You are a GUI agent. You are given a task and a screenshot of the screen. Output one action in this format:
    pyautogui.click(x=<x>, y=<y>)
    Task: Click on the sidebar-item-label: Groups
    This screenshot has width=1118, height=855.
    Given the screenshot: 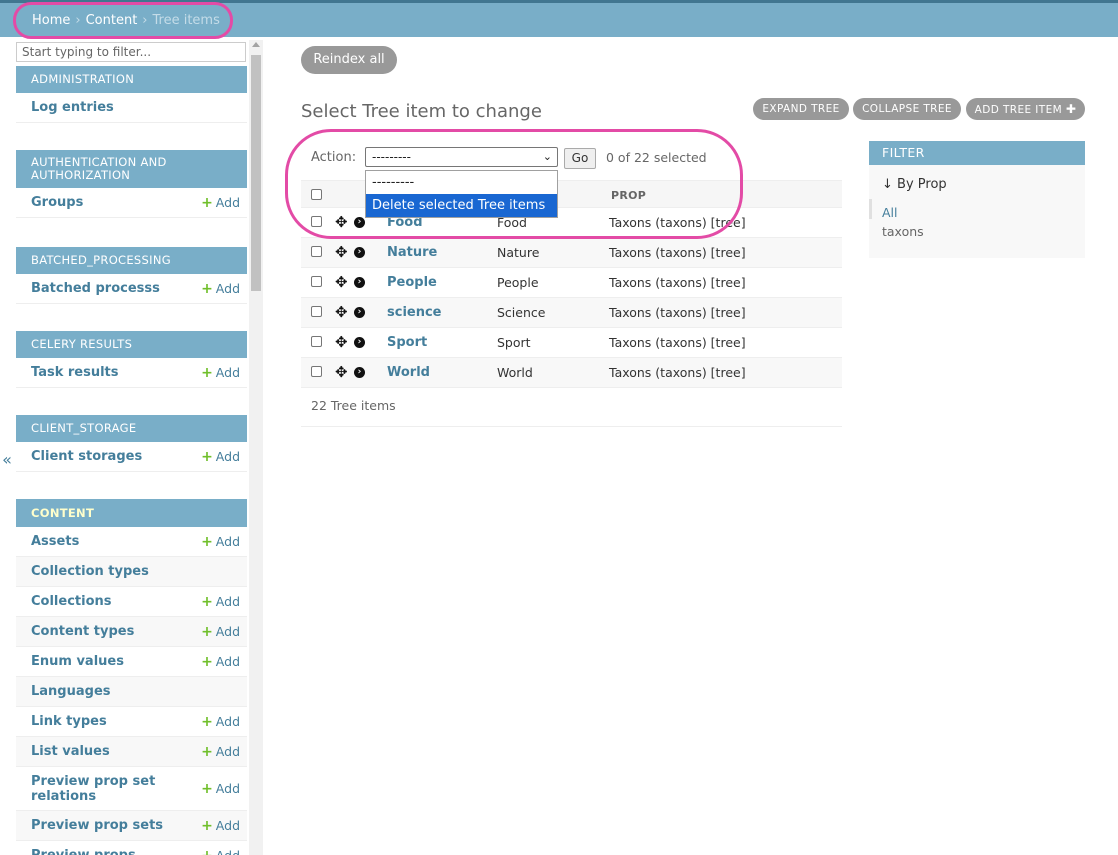 What is the action you would take?
    pyautogui.click(x=57, y=202)
    